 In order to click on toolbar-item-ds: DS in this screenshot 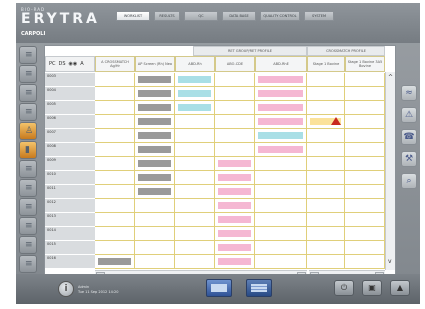, I will do `click(62, 64)`.